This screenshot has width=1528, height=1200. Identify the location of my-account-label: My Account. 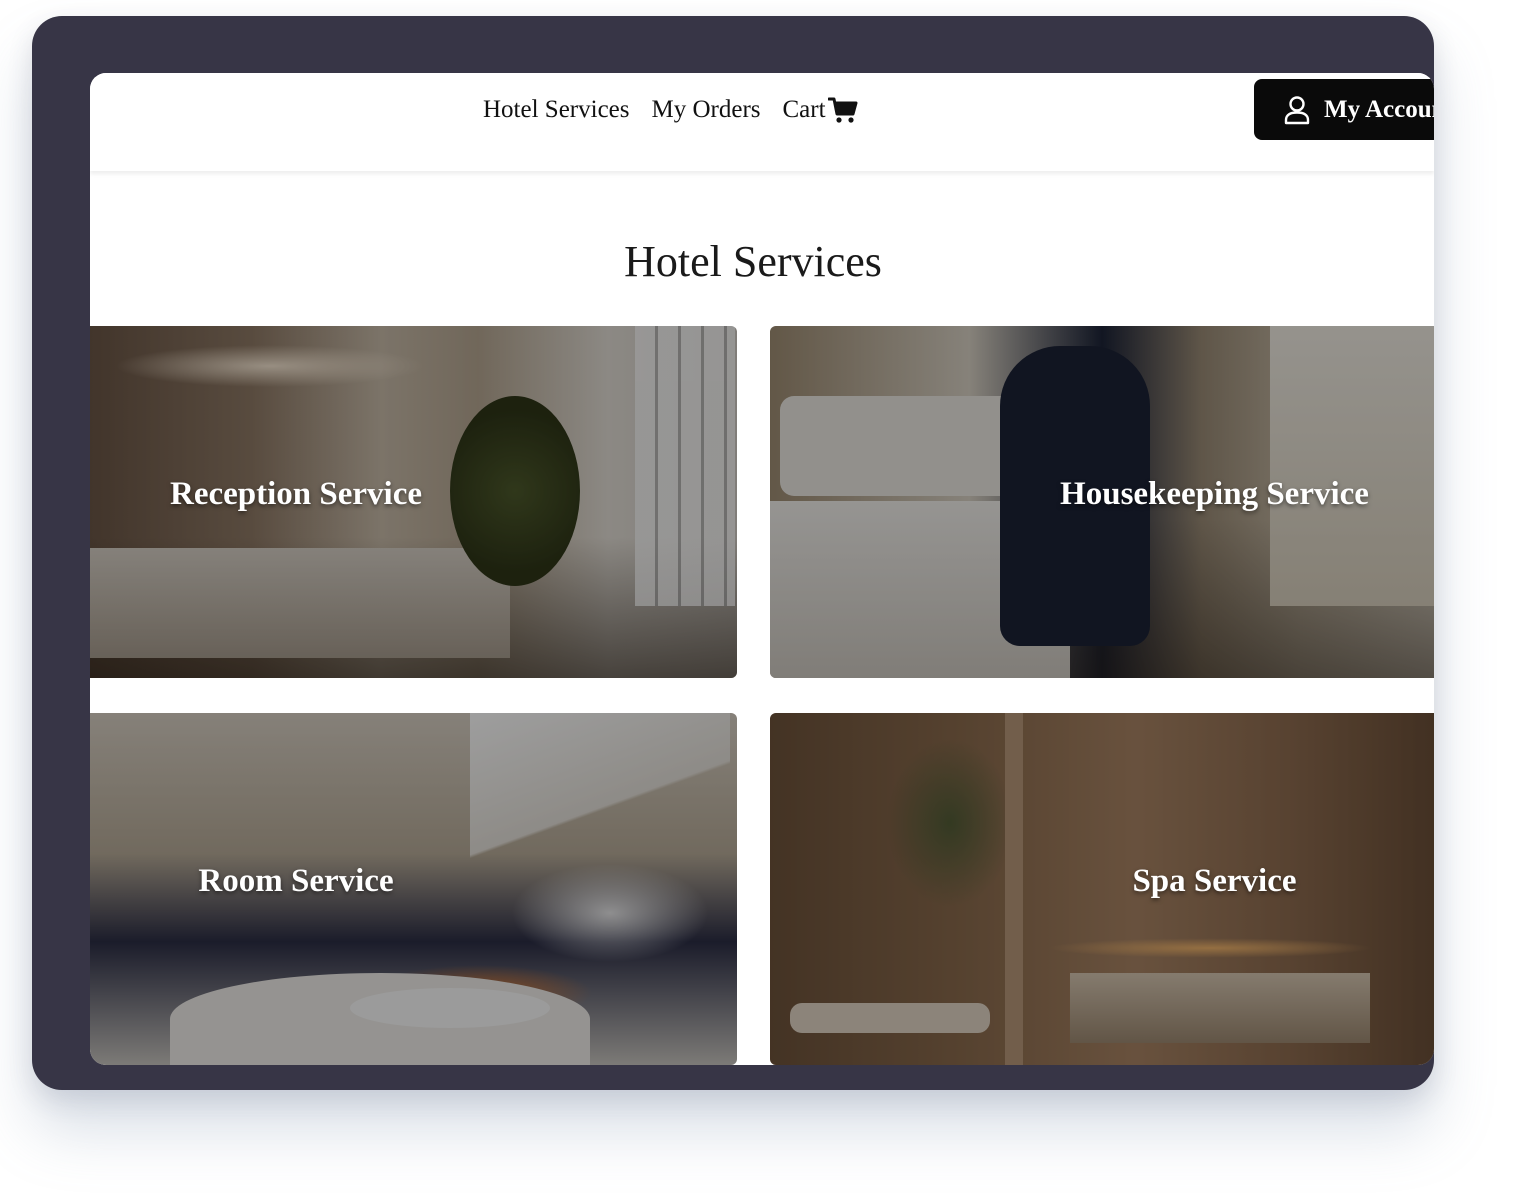
(1379, 109).